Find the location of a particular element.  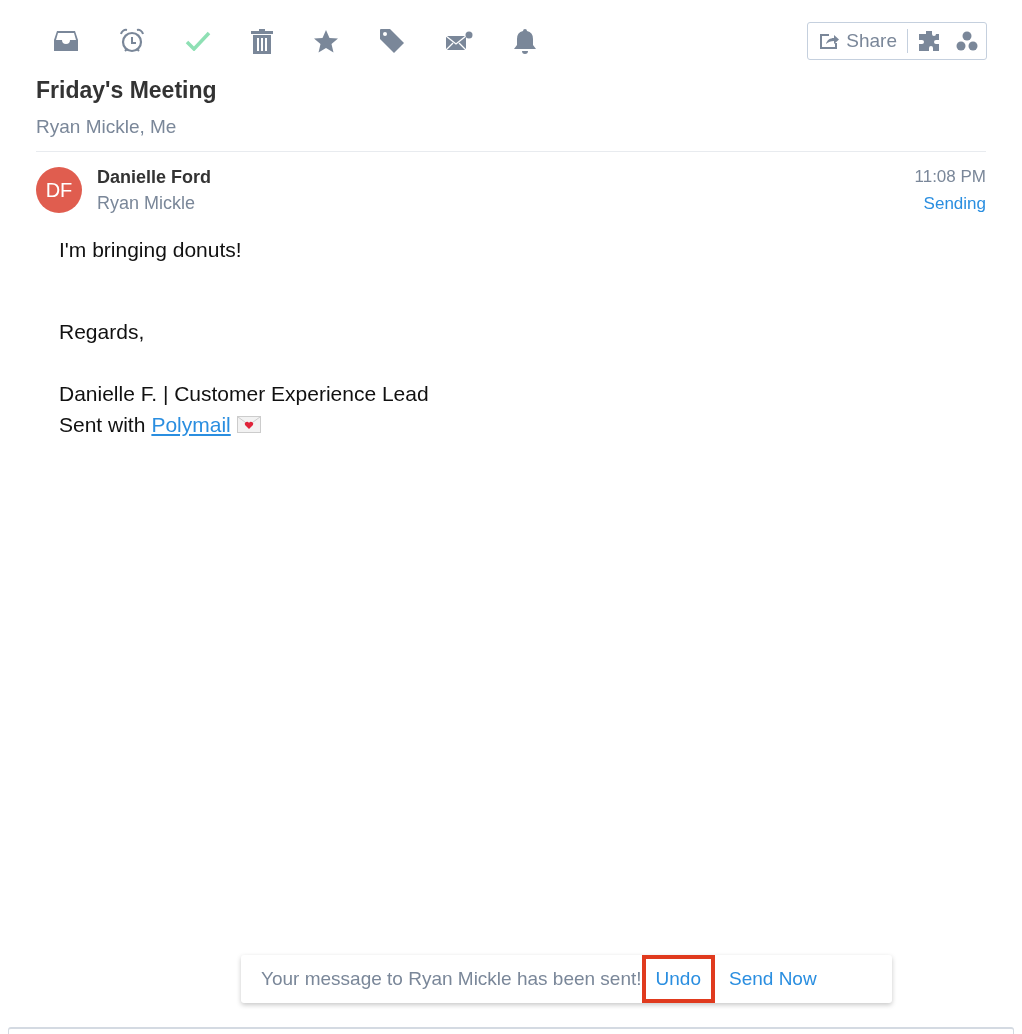

inbox-icon is located at coordinates (66, 41).